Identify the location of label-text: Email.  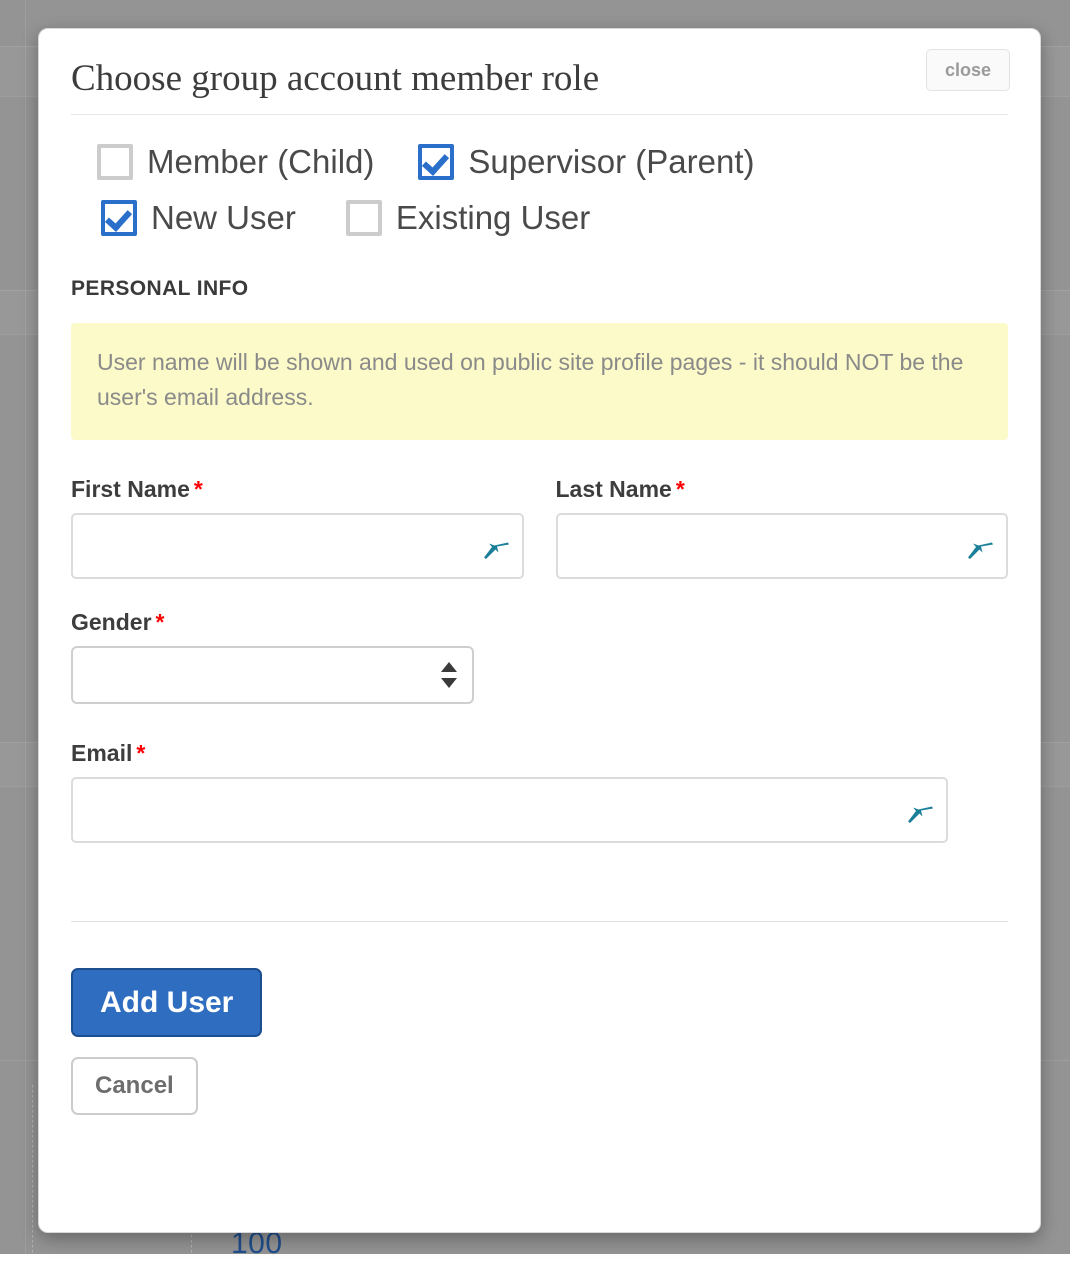
(101, 753).